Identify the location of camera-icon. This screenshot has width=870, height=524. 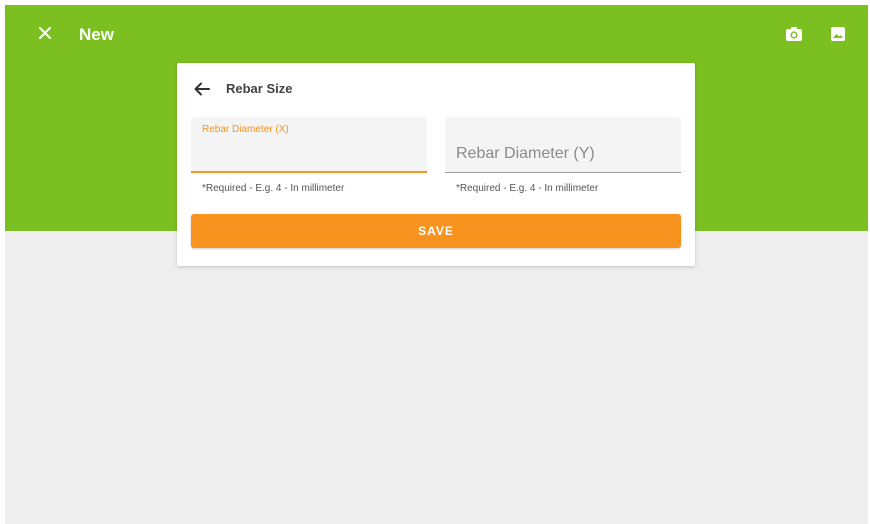
(794, 34).